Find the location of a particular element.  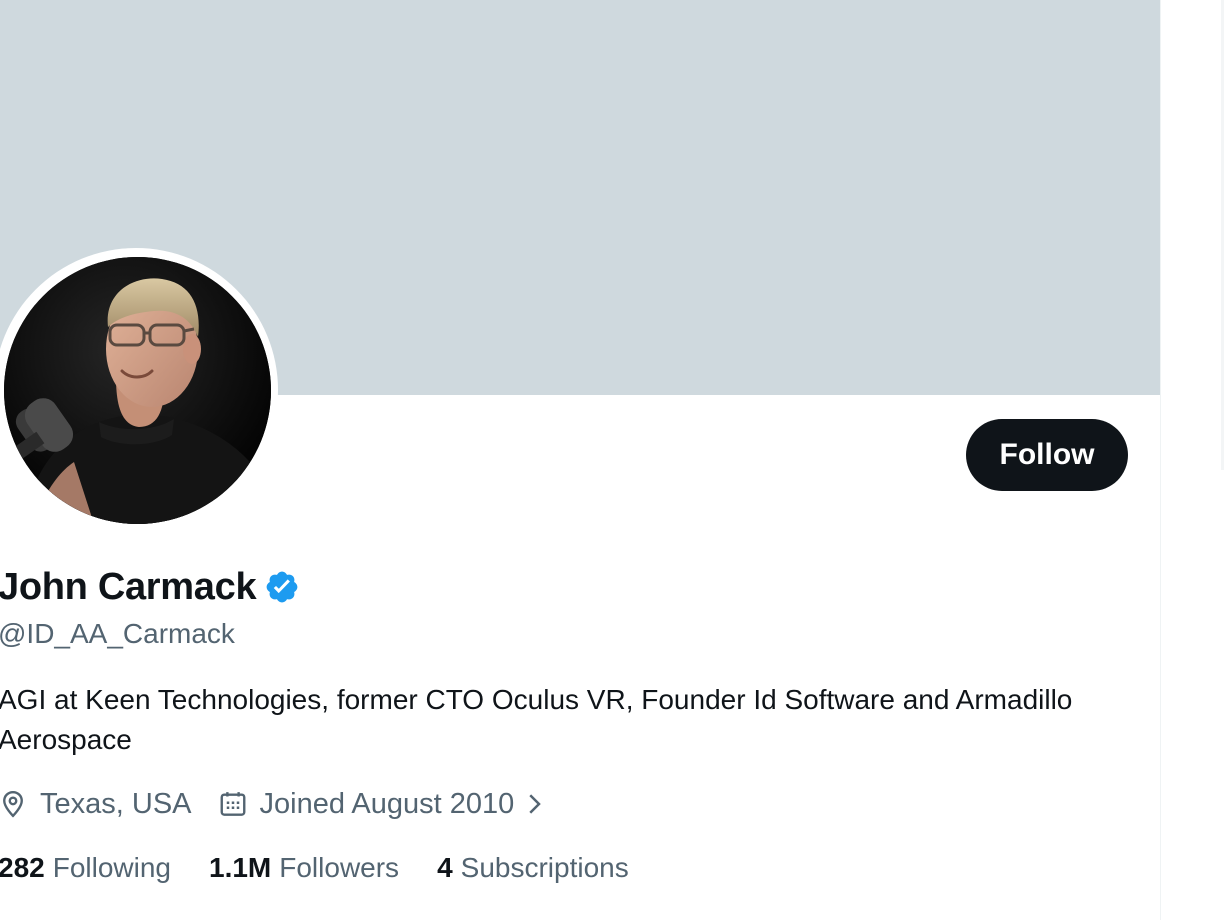

stat-label: Following is located at coordinates (111, 867).